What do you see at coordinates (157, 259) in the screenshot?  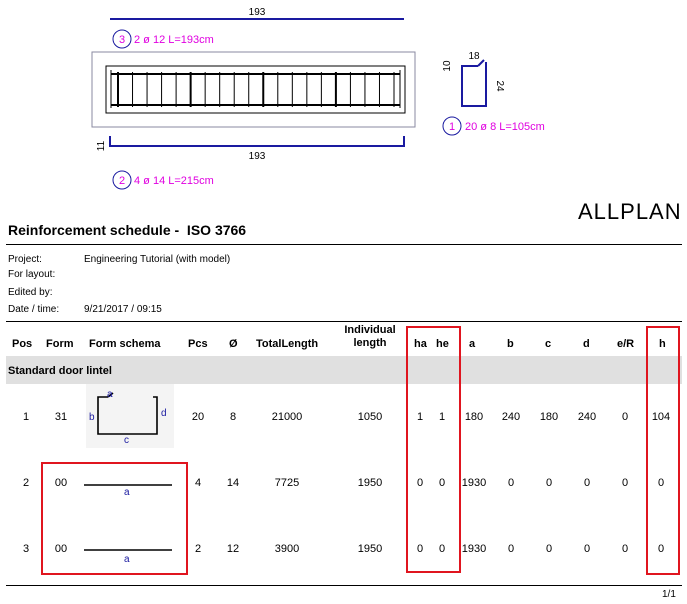 I see `project-value: Engineering Tutorial (with model)` at bounding box center [157, 259].